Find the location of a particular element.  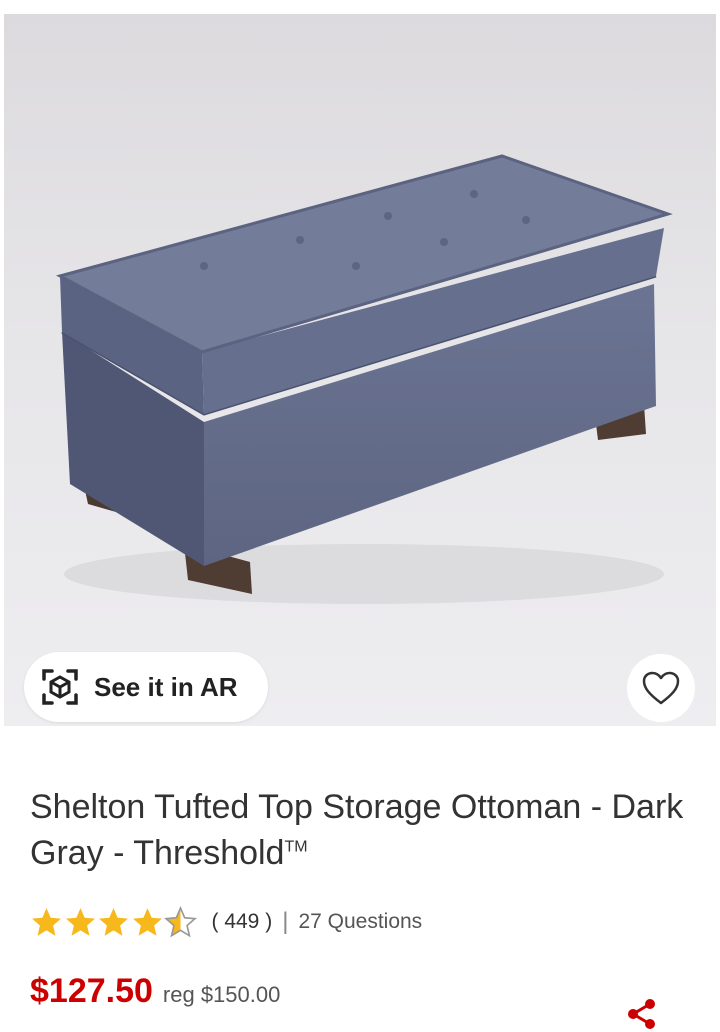

share-icon is located at coordinates (642, 1014).